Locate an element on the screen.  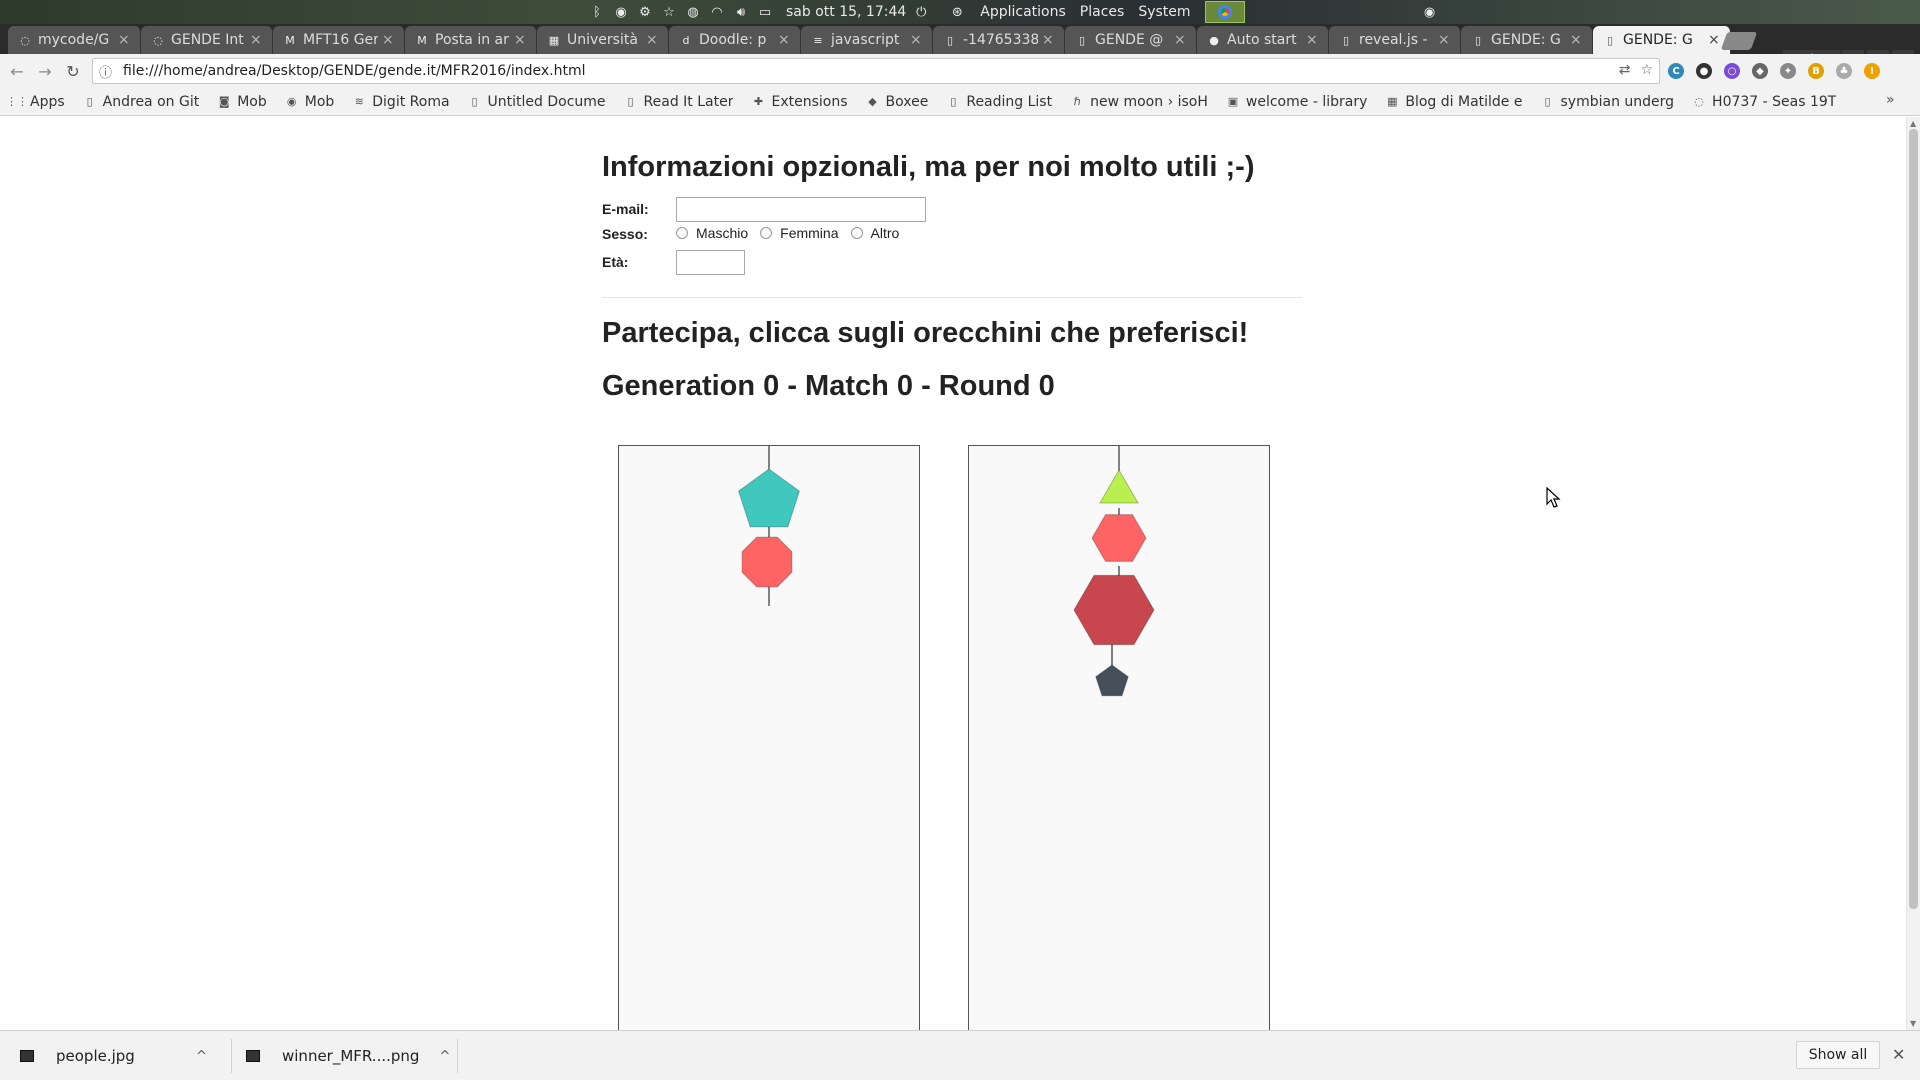
bookmark-item: ◙ Mob is located at coordinates (242, 102).